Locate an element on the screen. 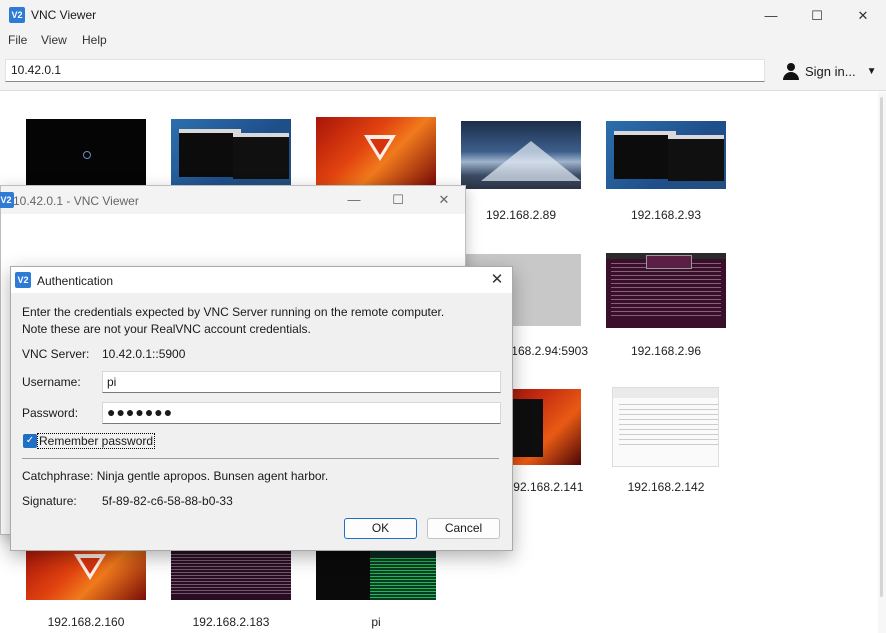 This screenshot has width=886, height=633. computer-label: 192.168.2.142 is located at coordinates (666, 487).